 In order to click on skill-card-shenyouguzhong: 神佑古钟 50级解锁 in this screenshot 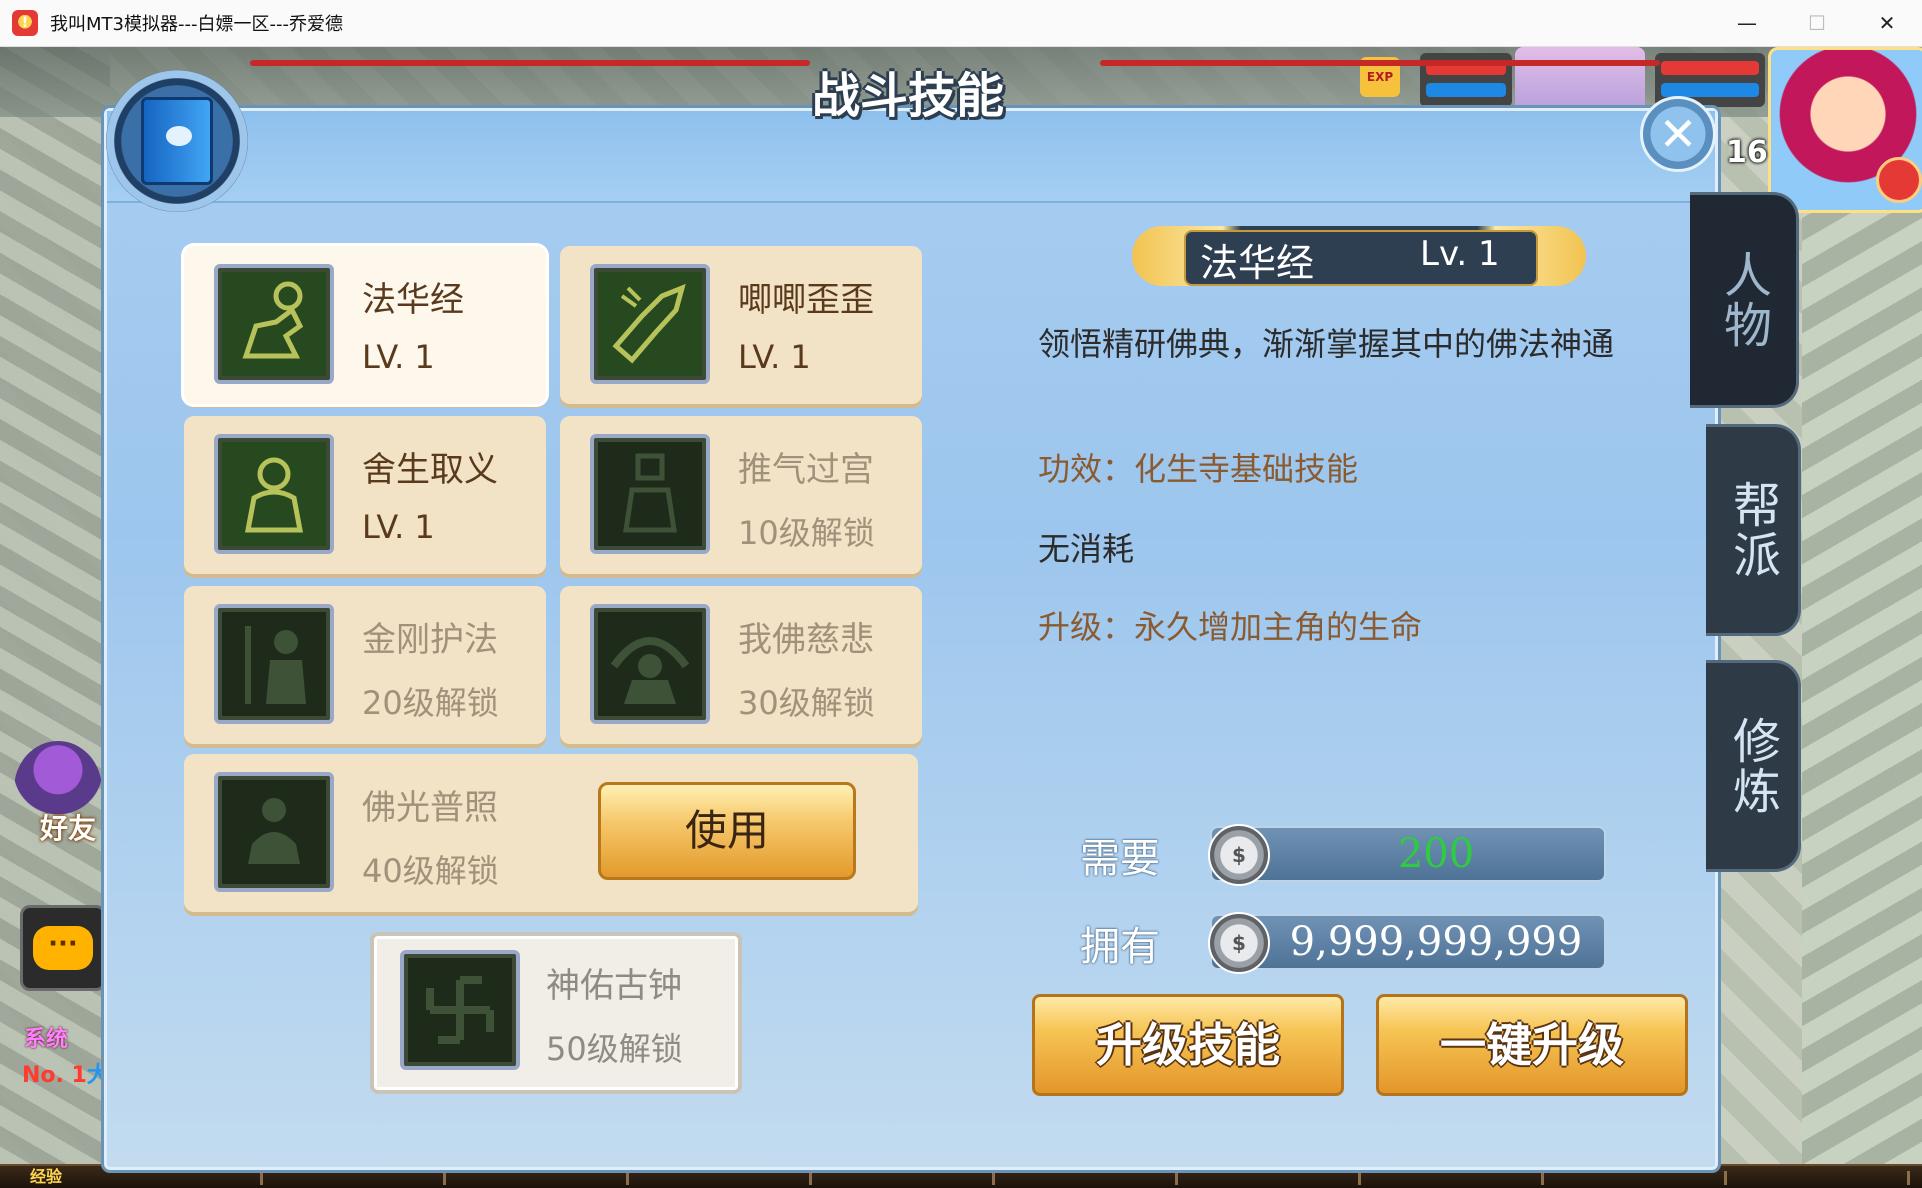, I will do `click(556, 1013)`.